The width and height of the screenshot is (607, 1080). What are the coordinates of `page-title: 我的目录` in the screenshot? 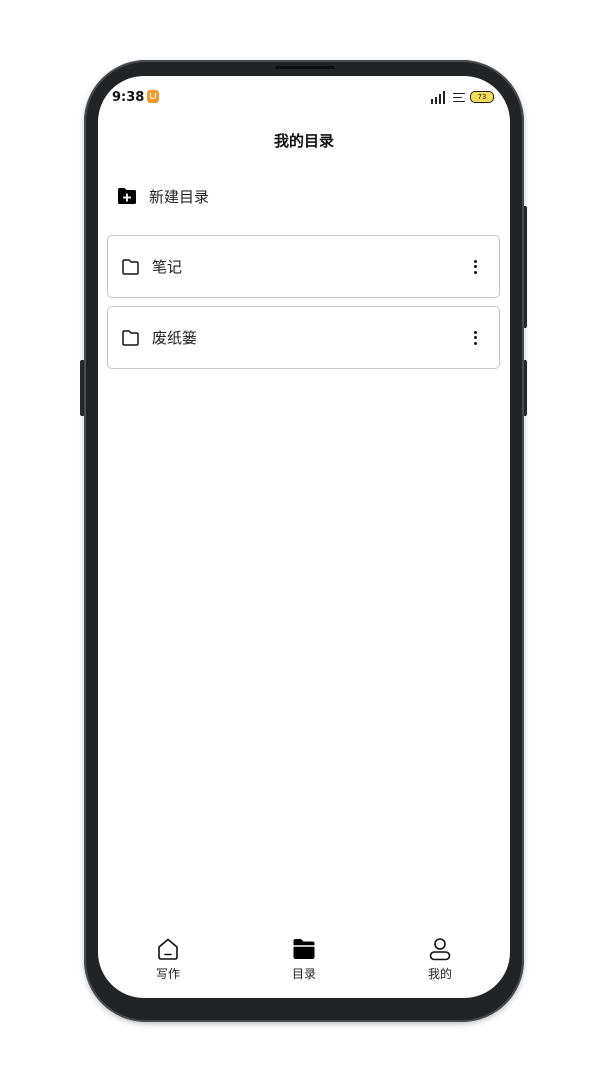 It's located at (303, 141).